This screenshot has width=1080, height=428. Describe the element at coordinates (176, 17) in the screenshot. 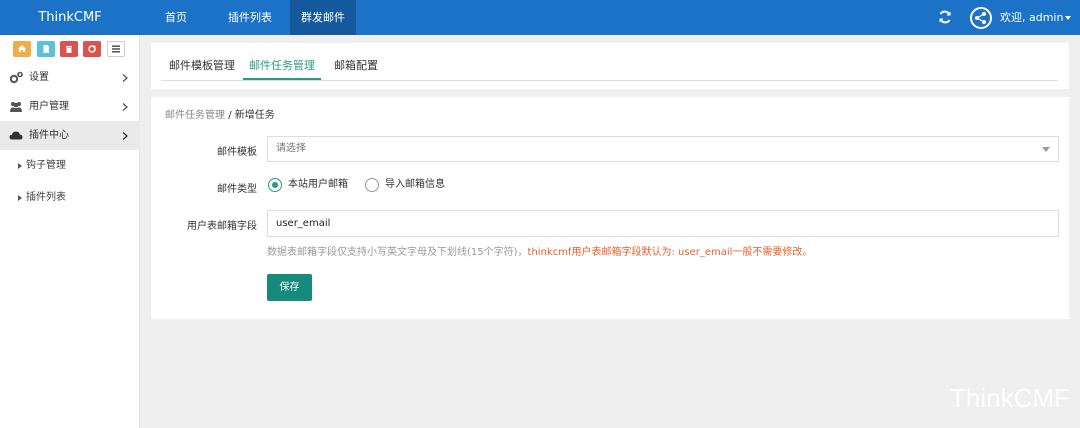

I see `nav-item-home: 首页` at that location.